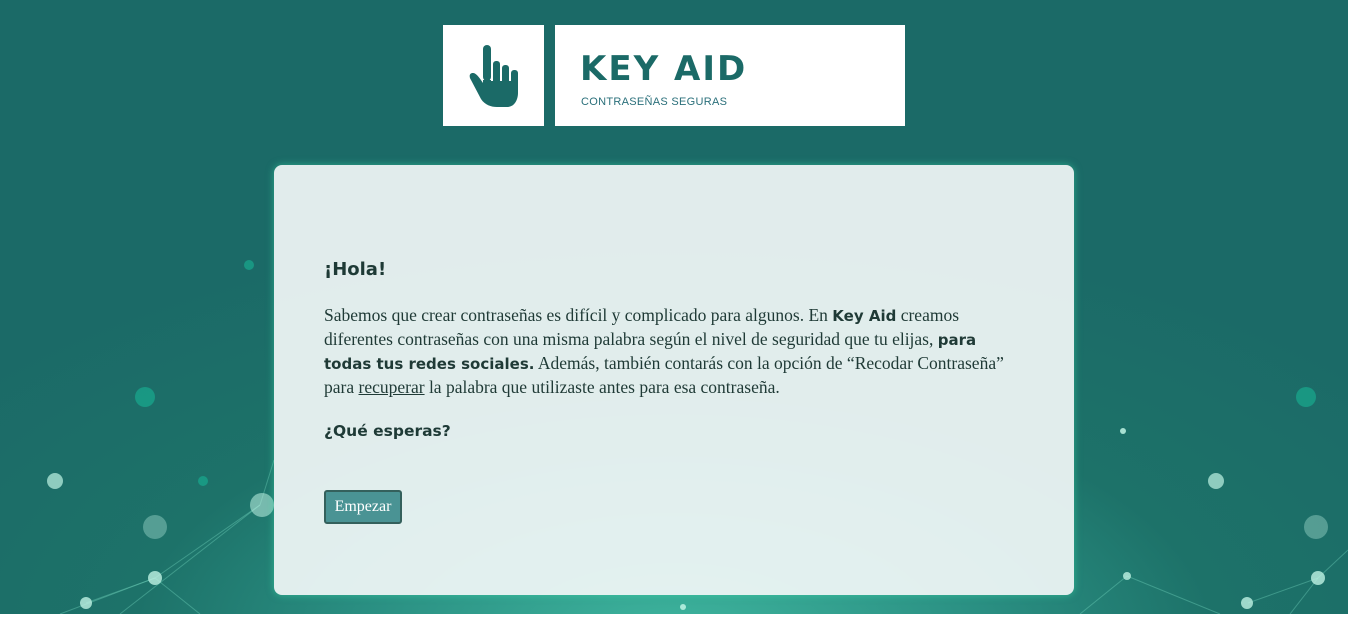 This screenshot has height=618, width=1348. What do you see at coordinates (387, 431) in the screenshot?
I see `question-text: ¿Qué esperas?` at bounding box center [387, 431].